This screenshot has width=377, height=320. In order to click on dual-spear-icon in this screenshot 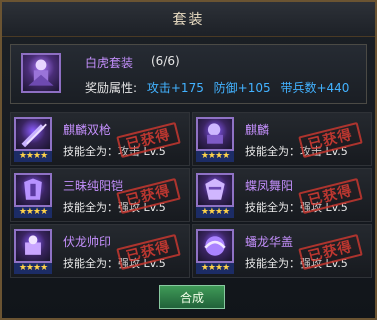, I will do `click(33, 134)`.